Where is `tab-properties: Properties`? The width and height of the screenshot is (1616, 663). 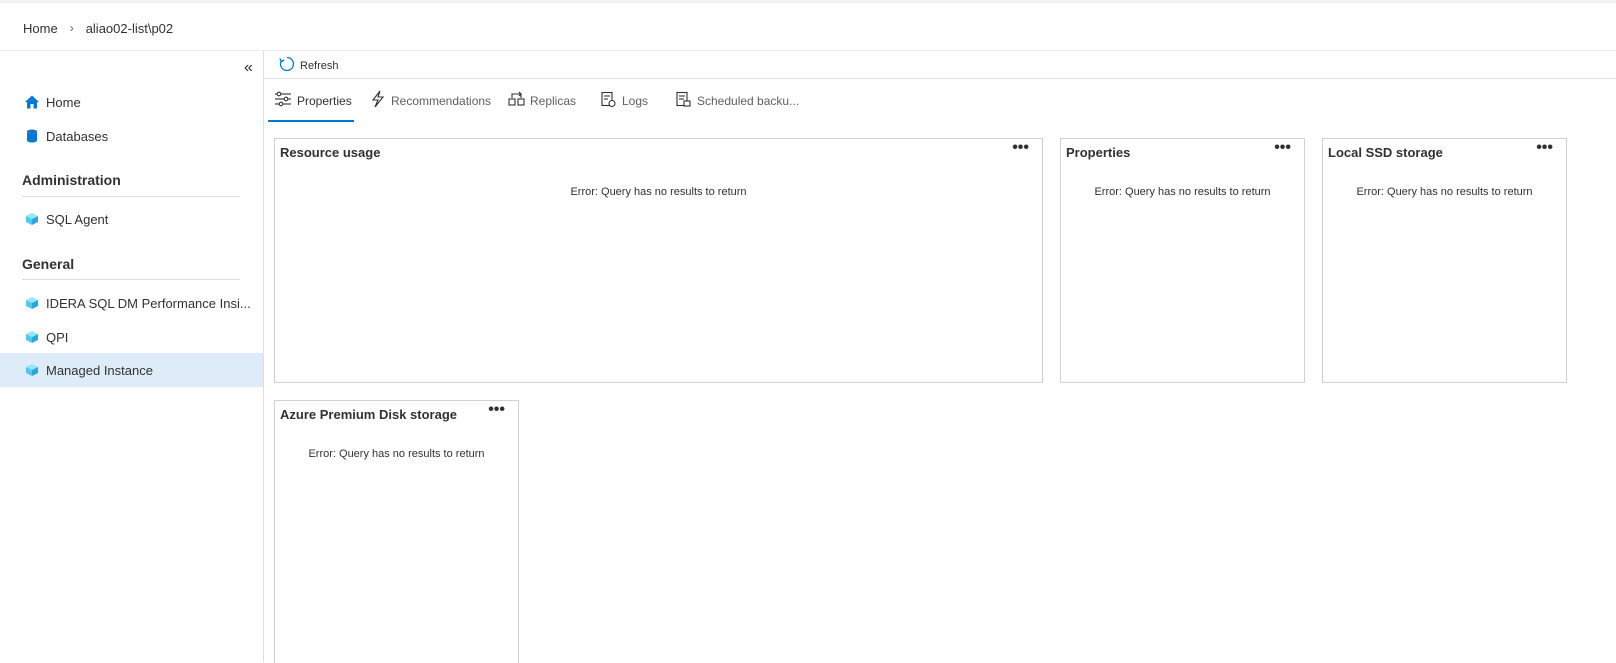
tab-properties: Properties is located at coordinates (313, 100).